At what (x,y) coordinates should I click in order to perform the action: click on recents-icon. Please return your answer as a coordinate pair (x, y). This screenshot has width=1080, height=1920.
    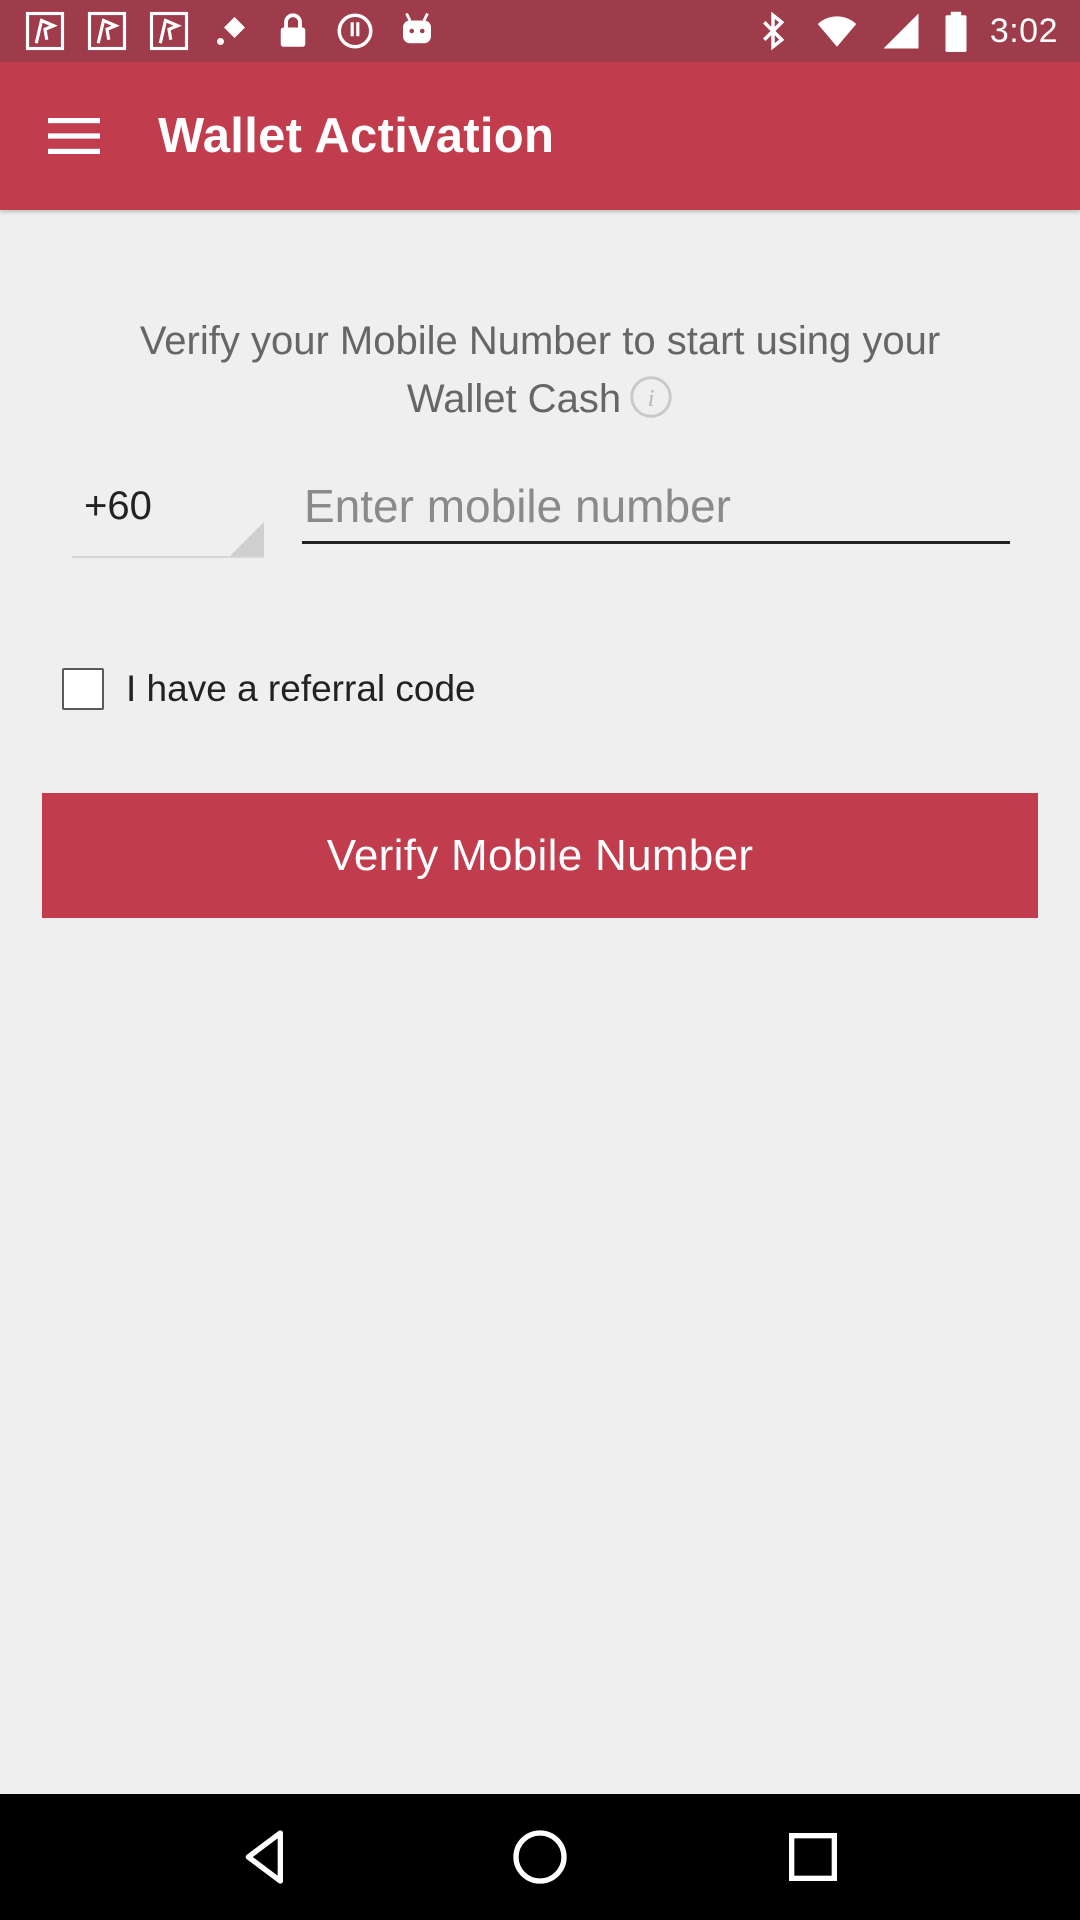
    Looking at the image, I should click on (813, 1857).